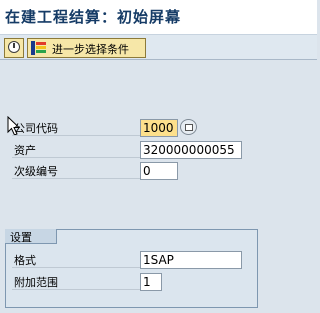  I want to click on more-selections-button: 进一步选择条件, so click(86, 48).